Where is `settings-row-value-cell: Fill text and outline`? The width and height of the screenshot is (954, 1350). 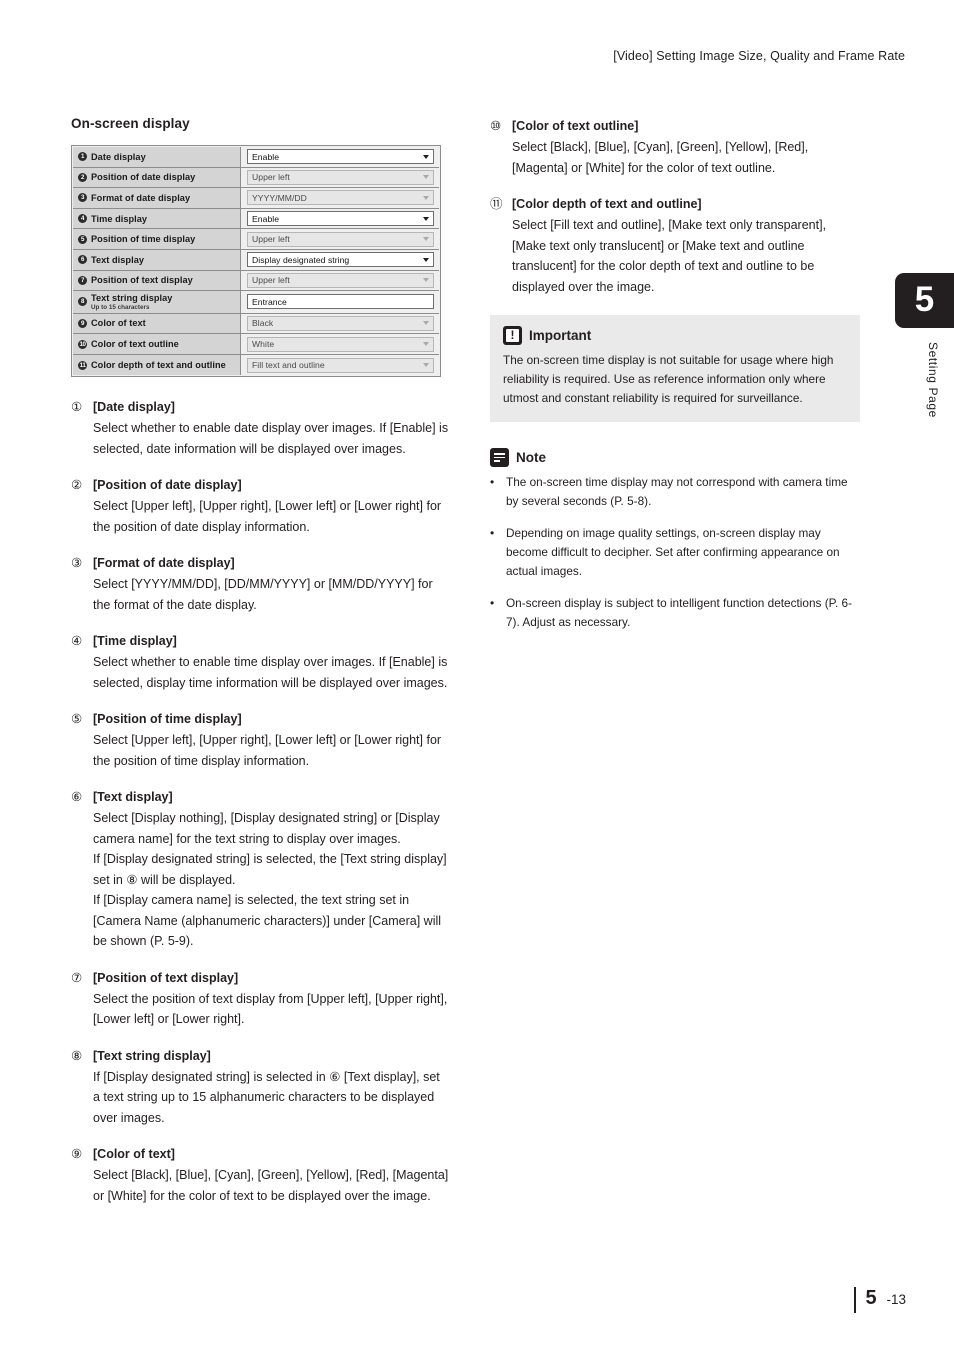 settings-row-value-cell: Fill text and outline is located at coordinates (340, 365).